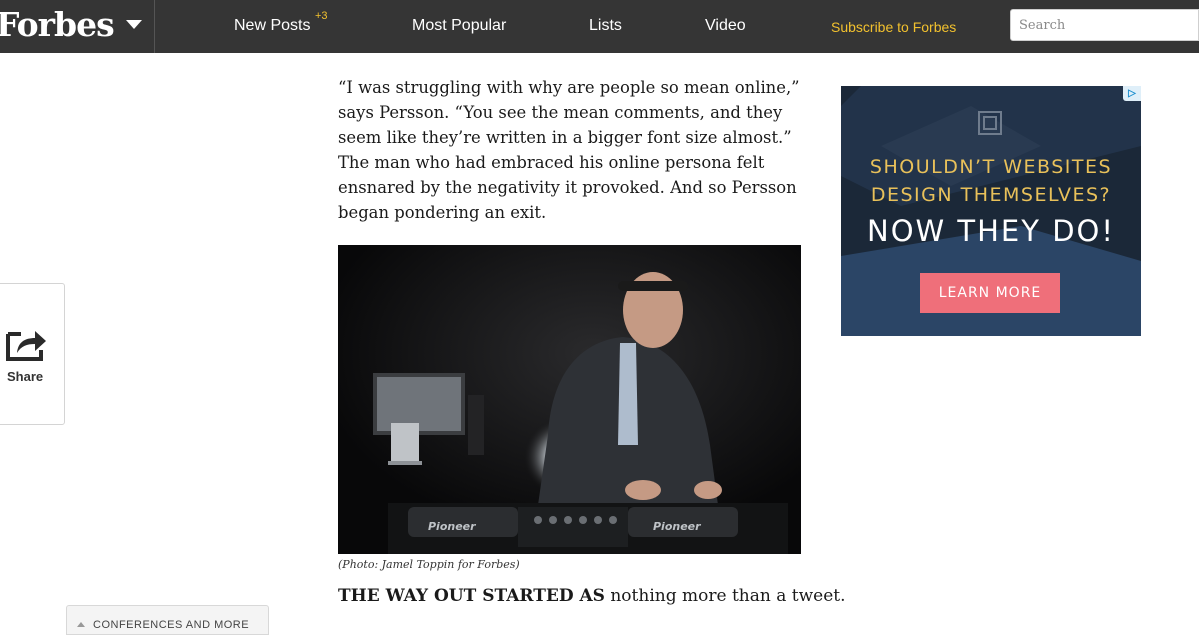 This screenshot has width=1199, height=635. Describe the element at coordinates (134, 24) in the screenshot. I see `chevron-down-icon` at that location.